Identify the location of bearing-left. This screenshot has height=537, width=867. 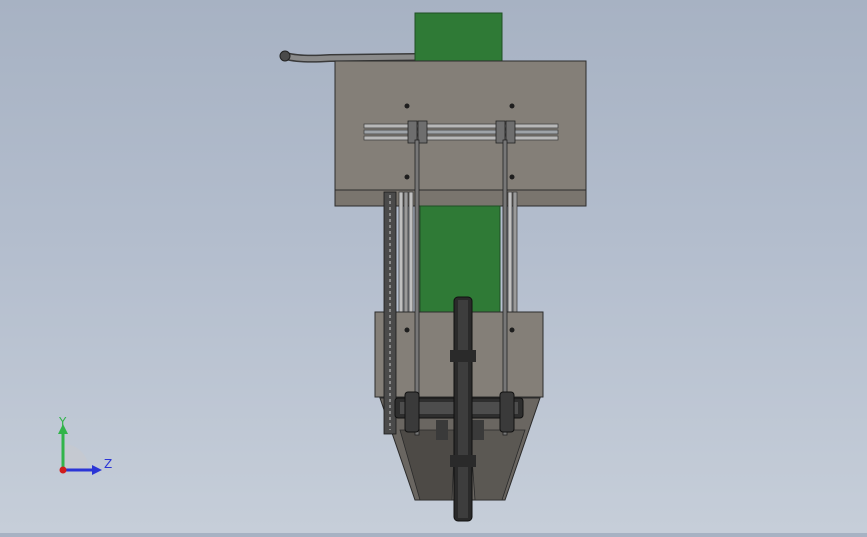
(412, 412).